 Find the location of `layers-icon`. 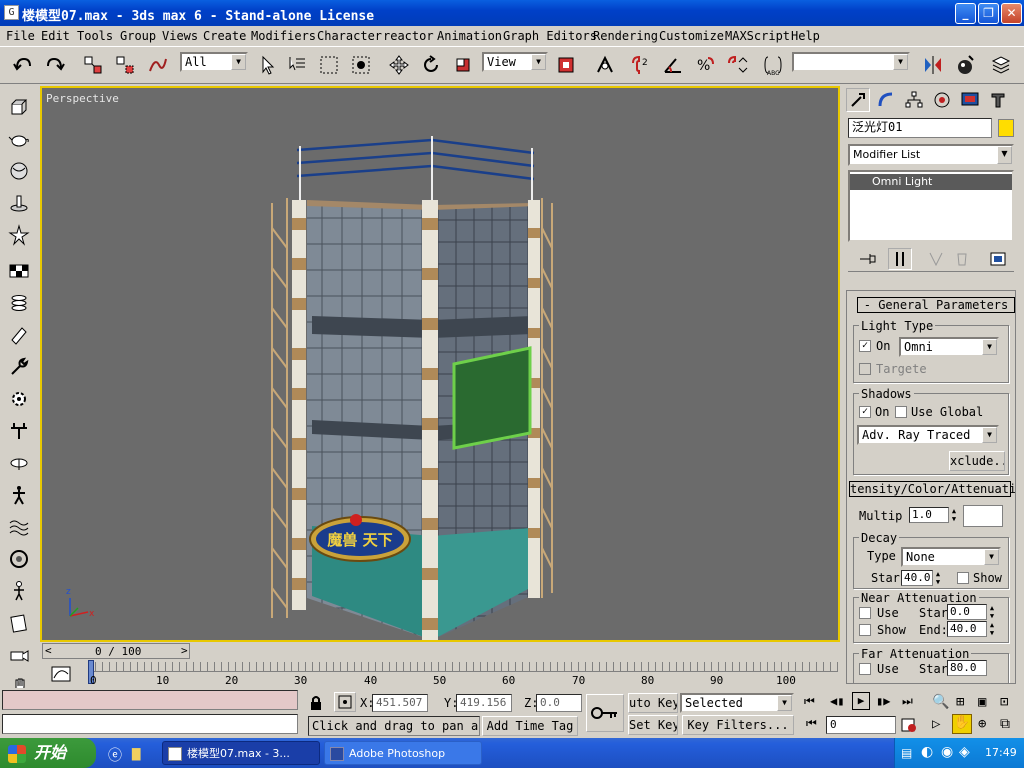

layers-icon is located at coordinates (1001, 65).